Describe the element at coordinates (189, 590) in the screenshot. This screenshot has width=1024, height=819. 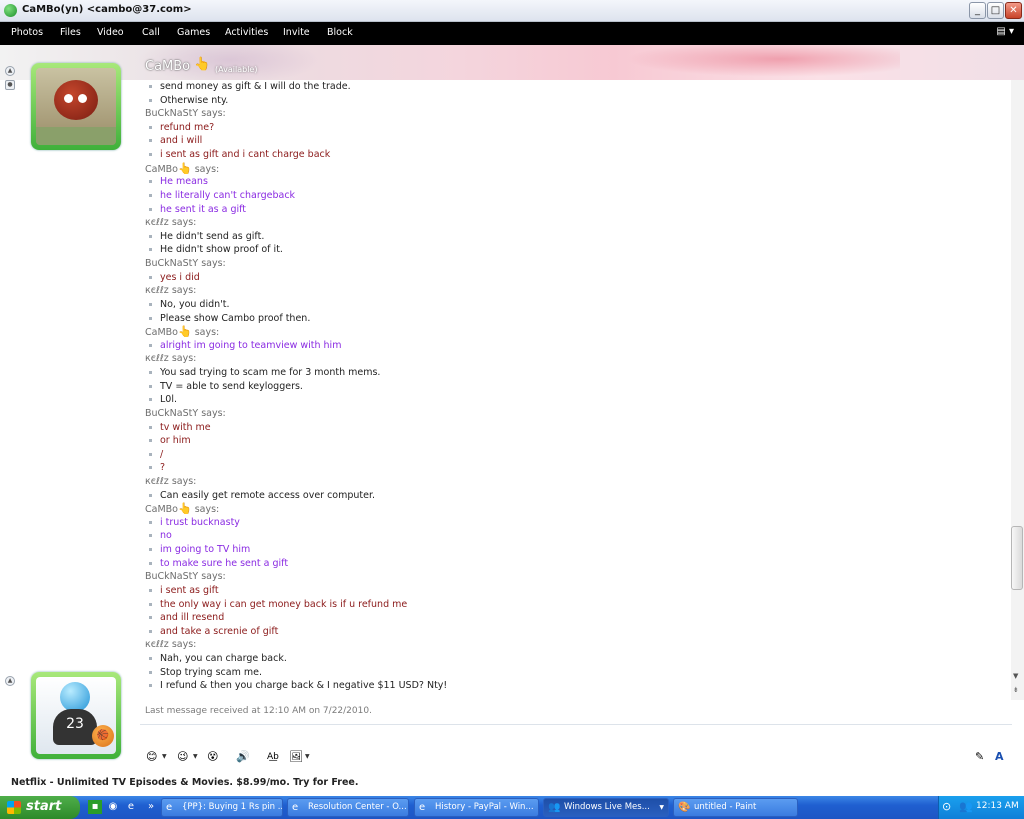
I see `message-text: i sent as gift` at that location.